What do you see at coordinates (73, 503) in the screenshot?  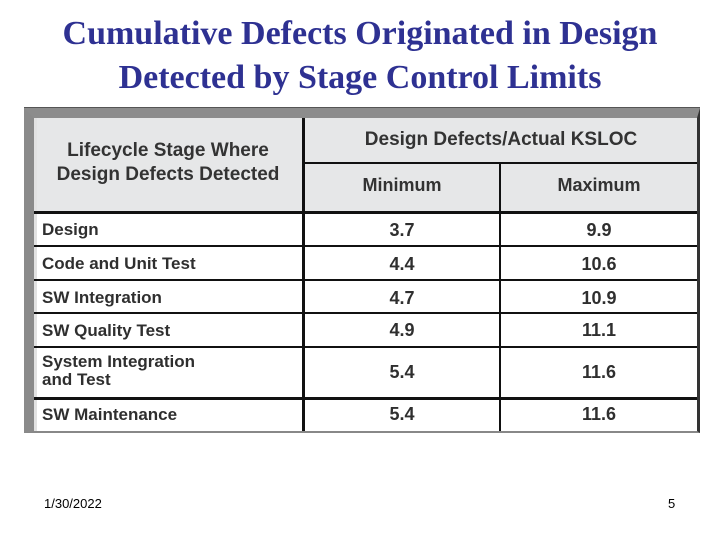 I see `footer-date: 1/30/2022` at bounding box center [73, 503].